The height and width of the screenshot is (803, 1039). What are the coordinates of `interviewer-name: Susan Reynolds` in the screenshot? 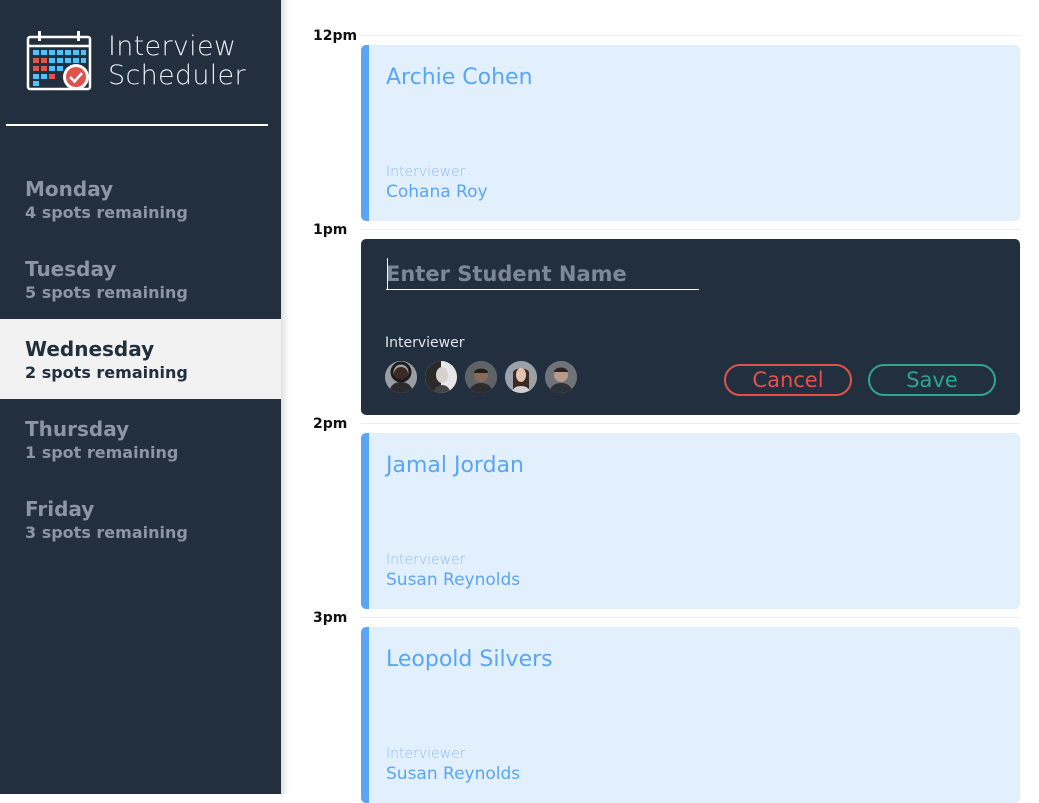 It's located at (453, 774).